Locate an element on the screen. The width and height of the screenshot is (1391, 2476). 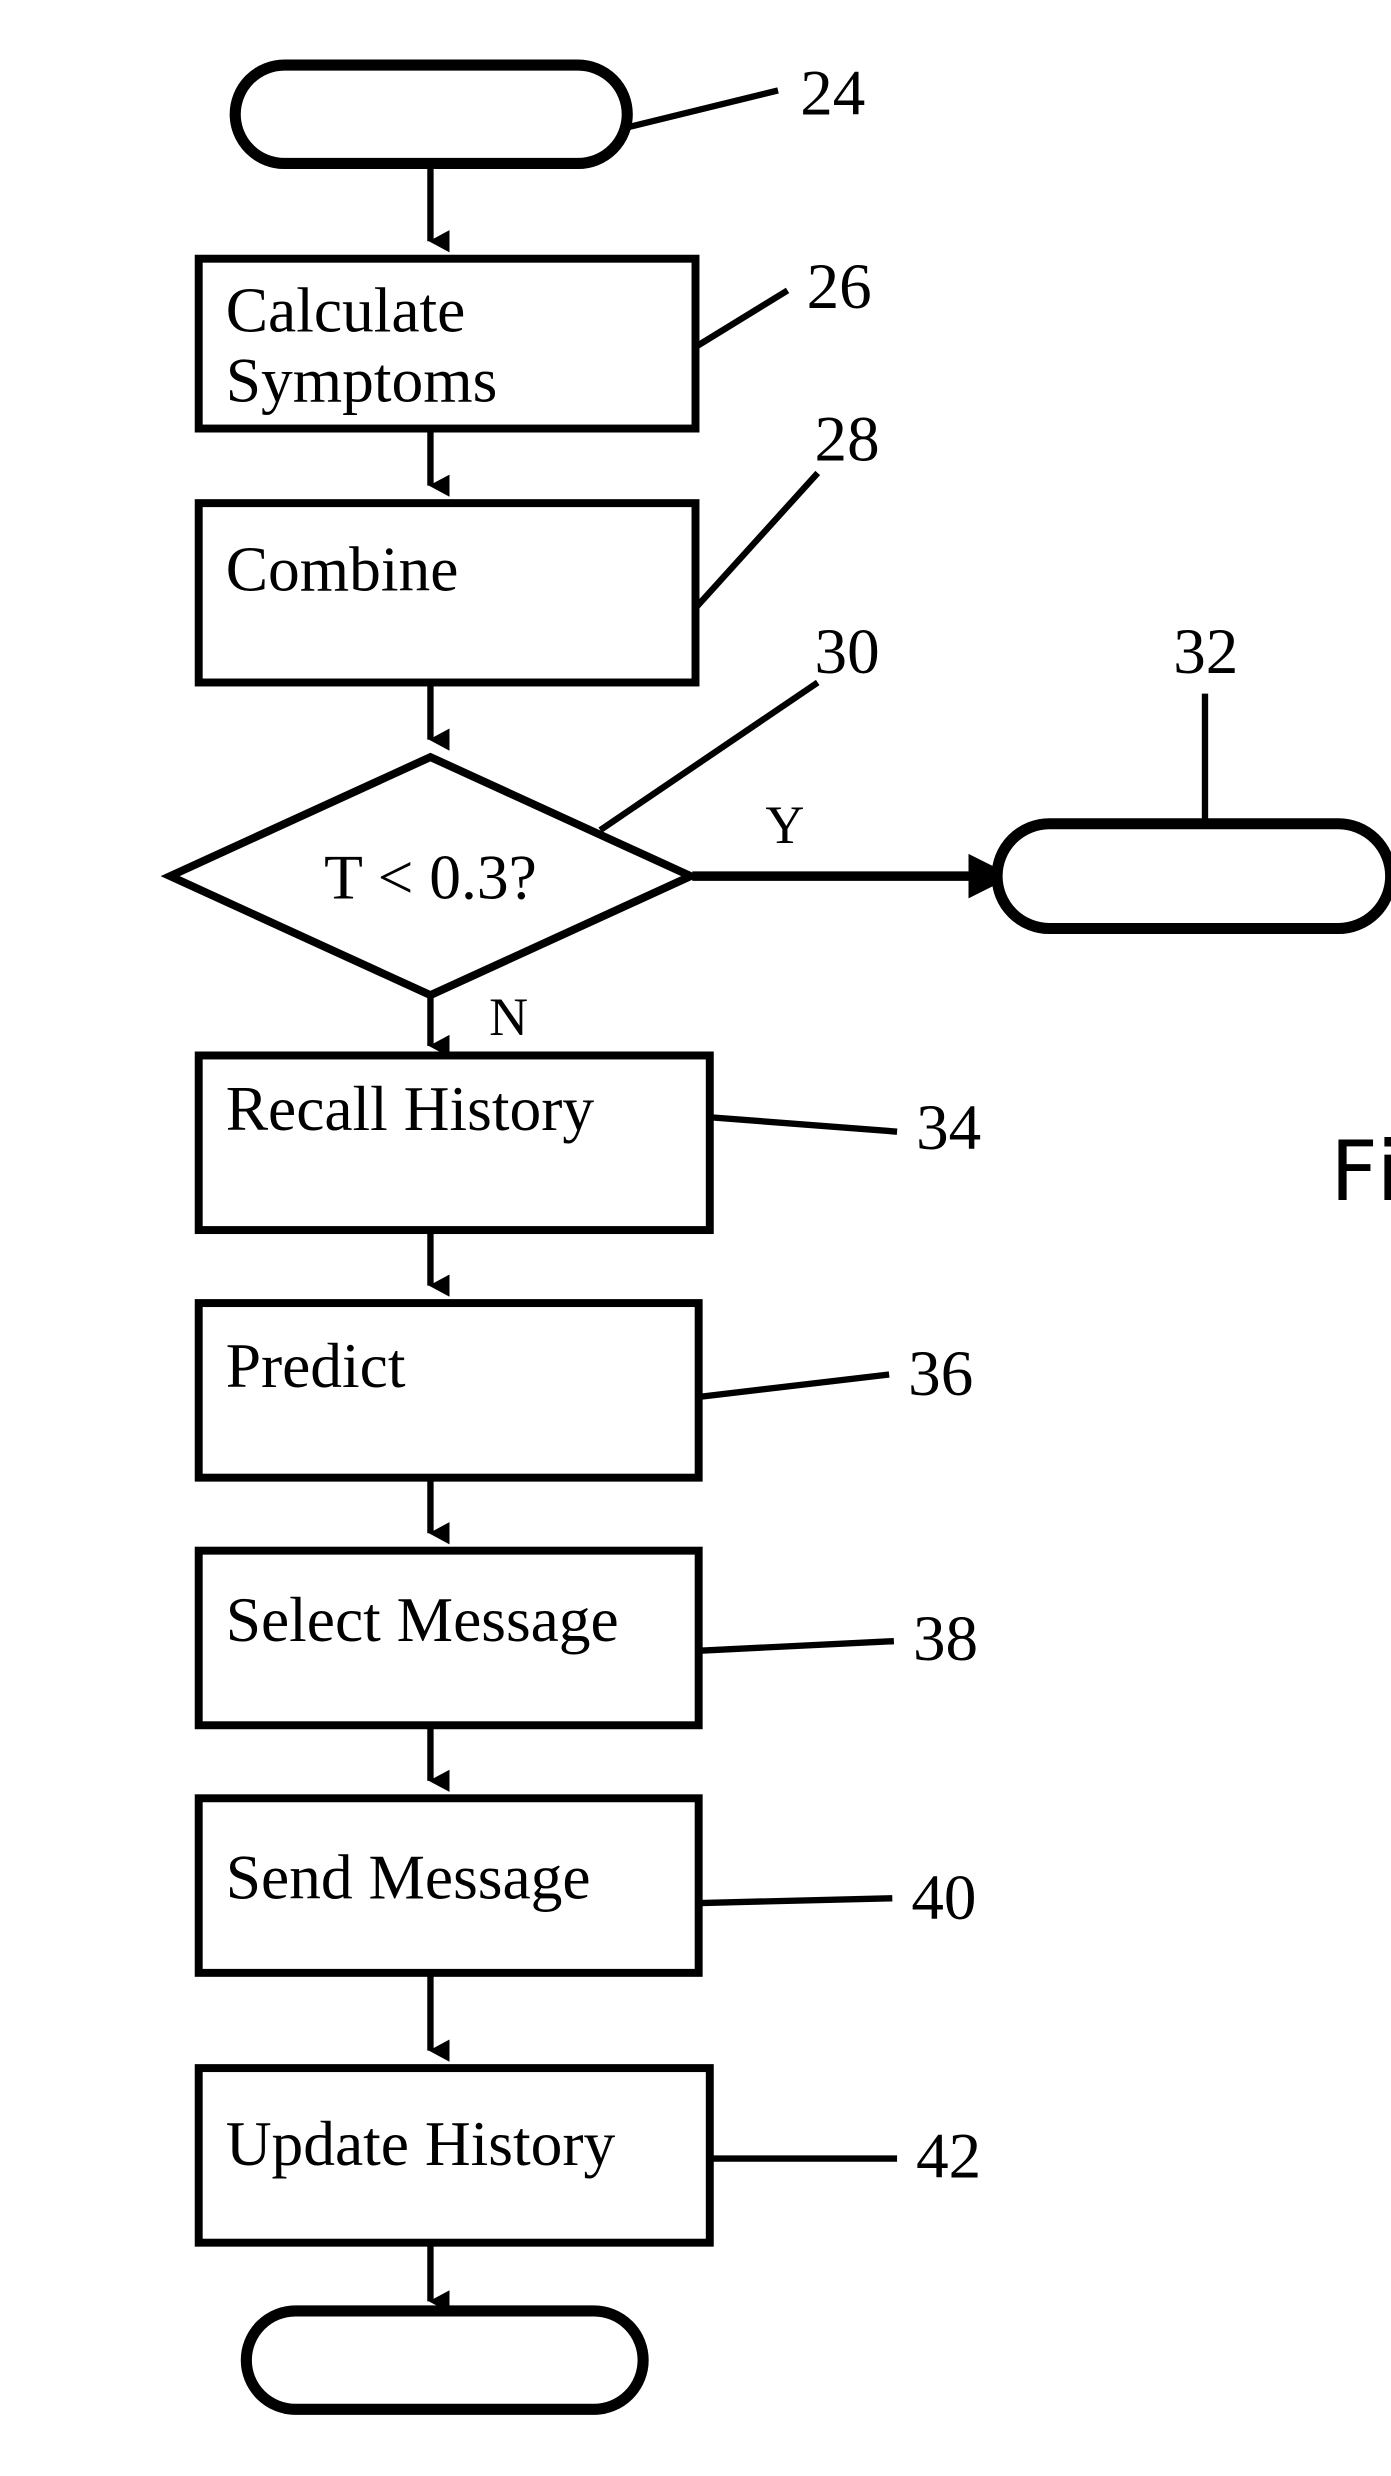
ref-number-30: 30 is located at coordinates (847, 652).